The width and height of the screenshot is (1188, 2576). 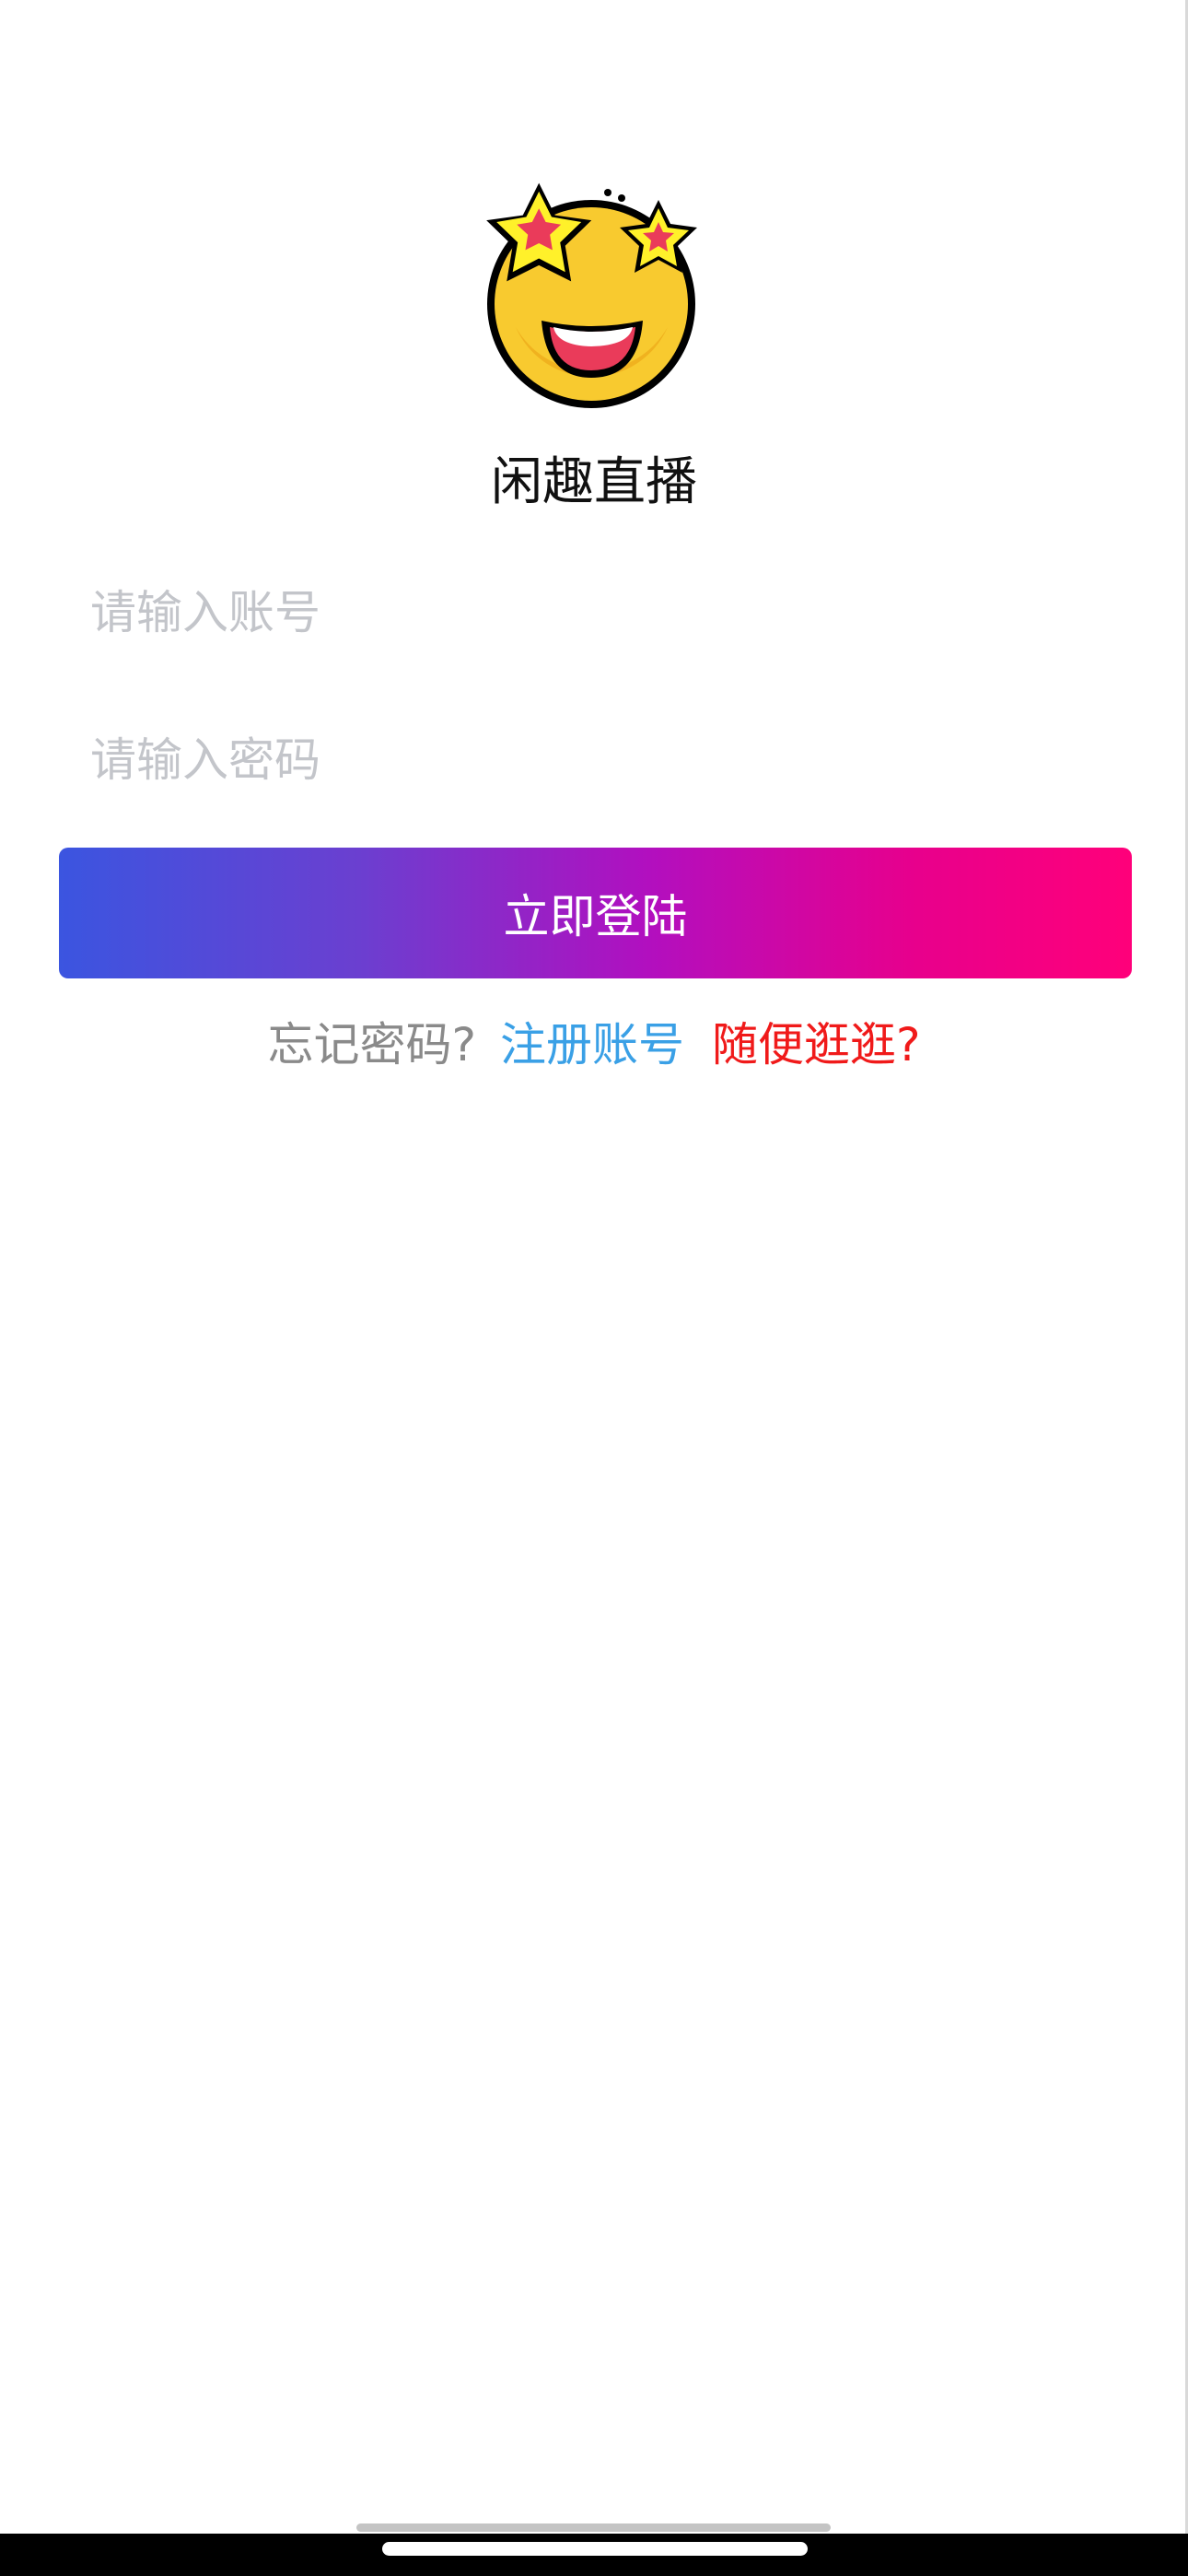 What do you see at coordinates (595, 2549) in the screenshot?
I see `home-indicator` at bounding box center [595, 2549].